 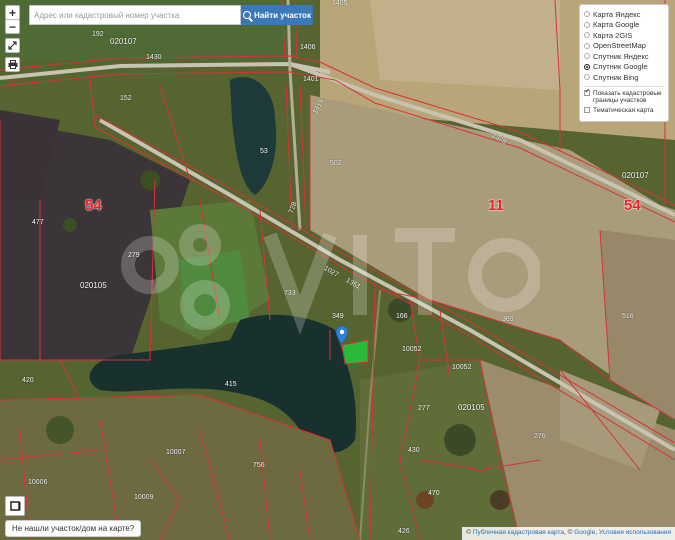 I want to click on cadastral-info-button, so click(x=15, y=506).